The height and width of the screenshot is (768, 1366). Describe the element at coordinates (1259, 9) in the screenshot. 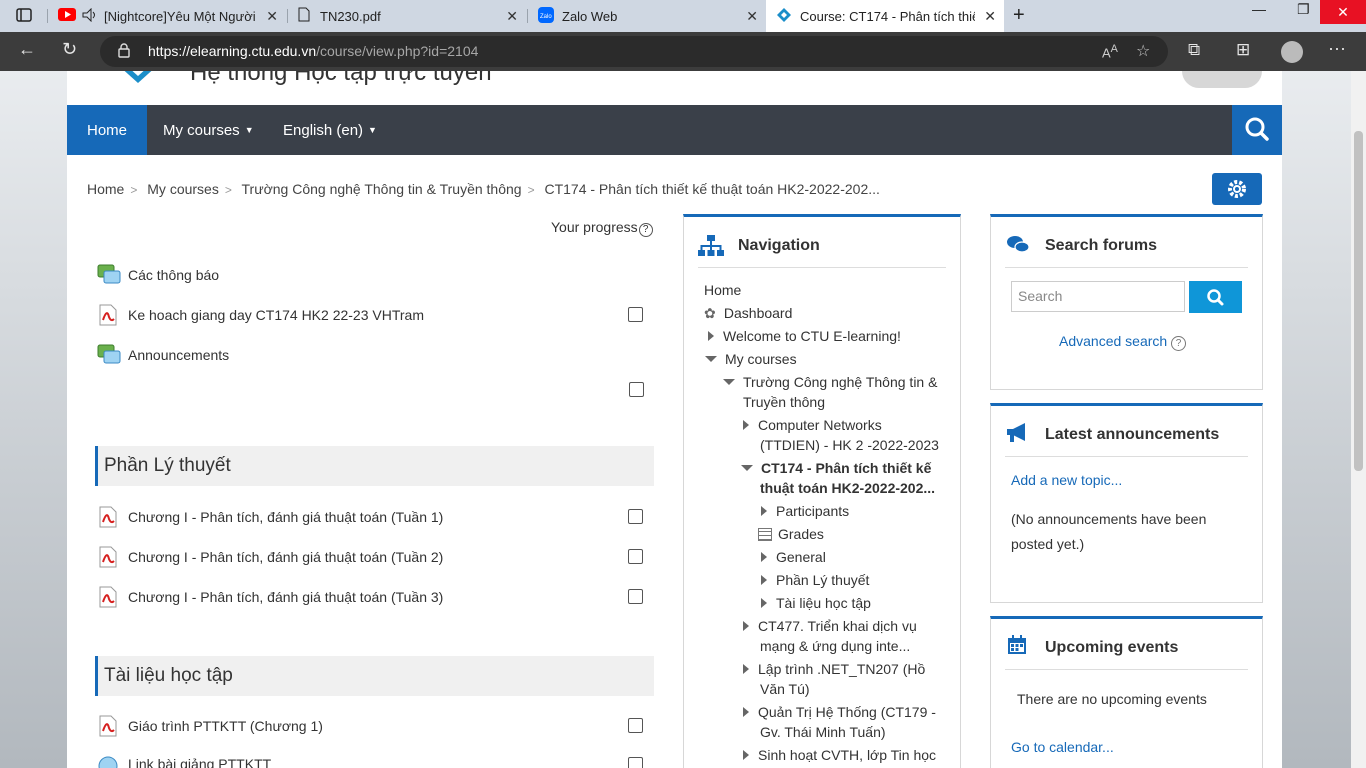

I see `minimize-icon: —` at that location.